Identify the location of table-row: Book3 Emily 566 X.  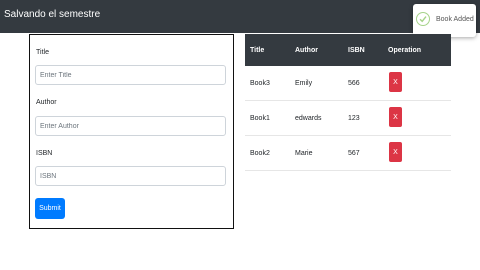
(348, 83).